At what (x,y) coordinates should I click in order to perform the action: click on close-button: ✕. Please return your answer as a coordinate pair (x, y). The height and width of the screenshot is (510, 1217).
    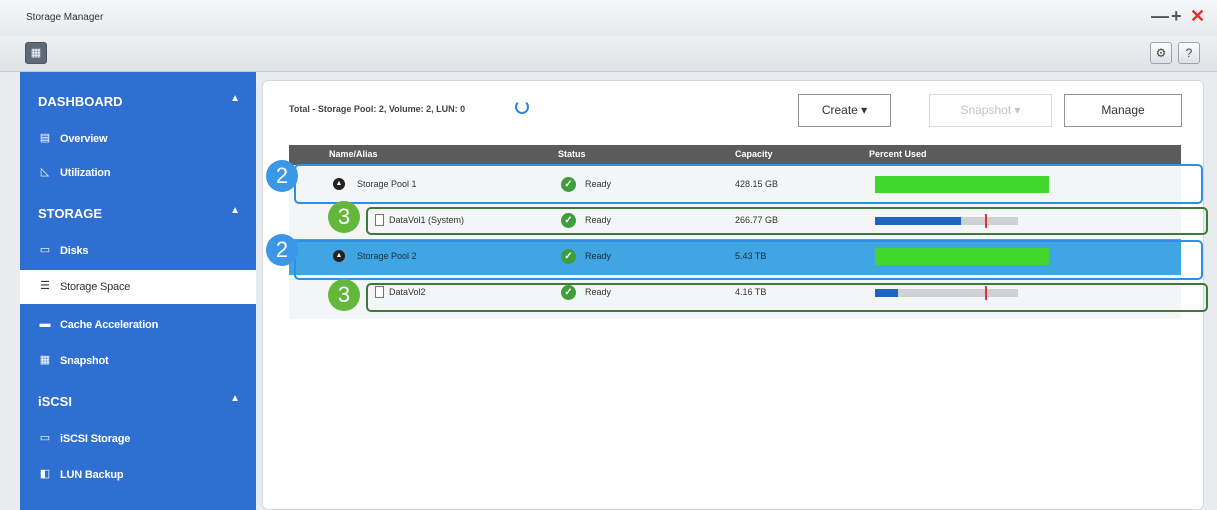
    Looking at the image, I should click on (1197, 16).